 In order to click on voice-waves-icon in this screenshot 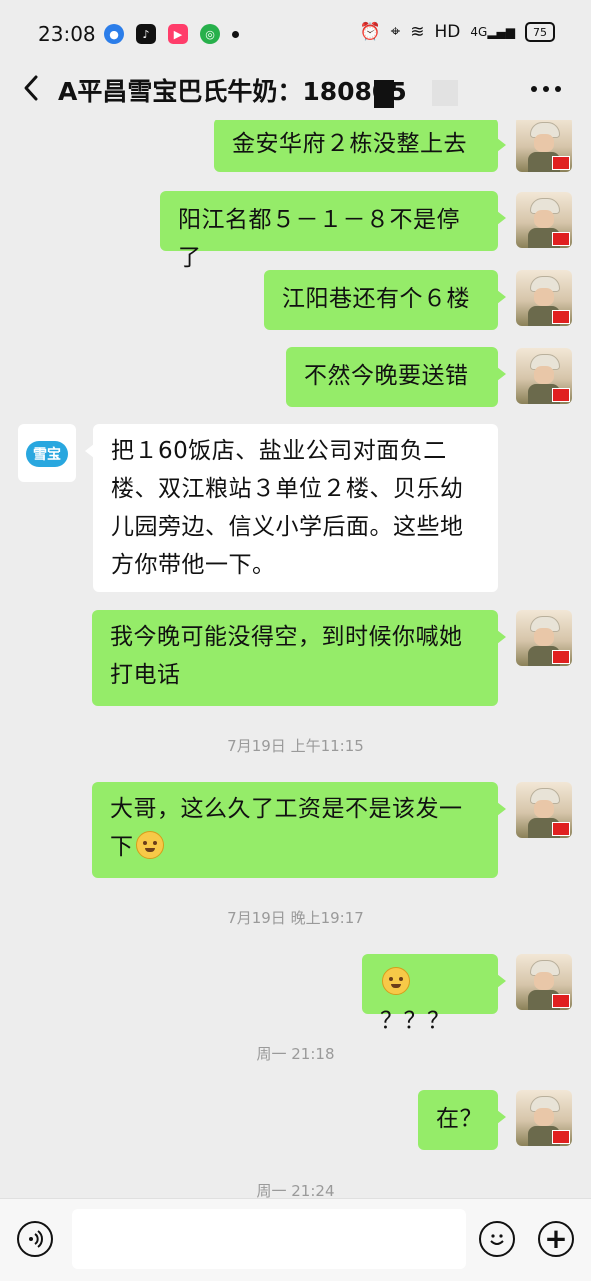, I will do `click(36, 1239)`.